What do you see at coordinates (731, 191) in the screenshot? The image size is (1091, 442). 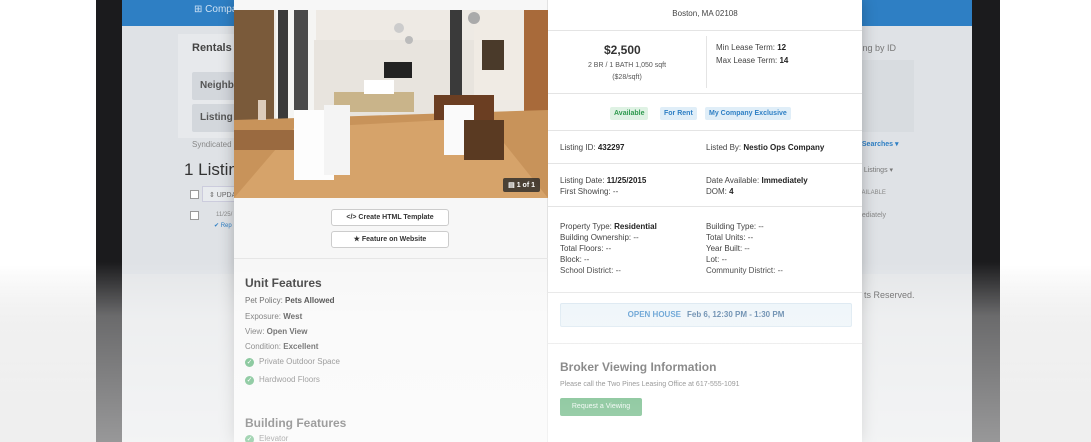 I see `dom-value: 4` at bounding box center [731, 191].